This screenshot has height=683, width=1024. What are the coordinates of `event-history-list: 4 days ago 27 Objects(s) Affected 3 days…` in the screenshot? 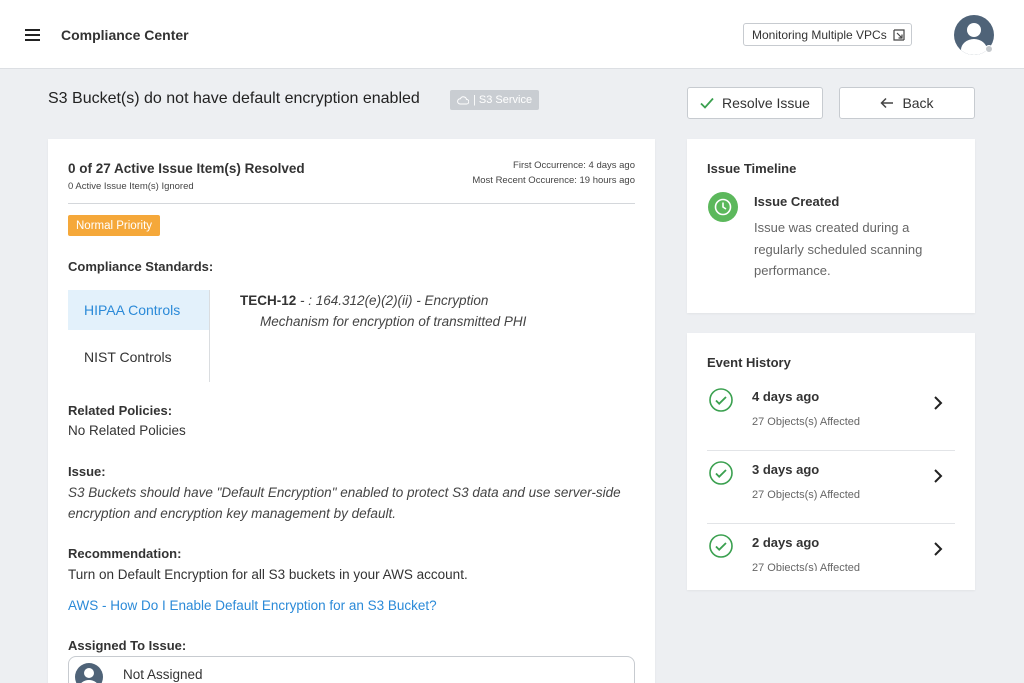 It's located at (831, 474).